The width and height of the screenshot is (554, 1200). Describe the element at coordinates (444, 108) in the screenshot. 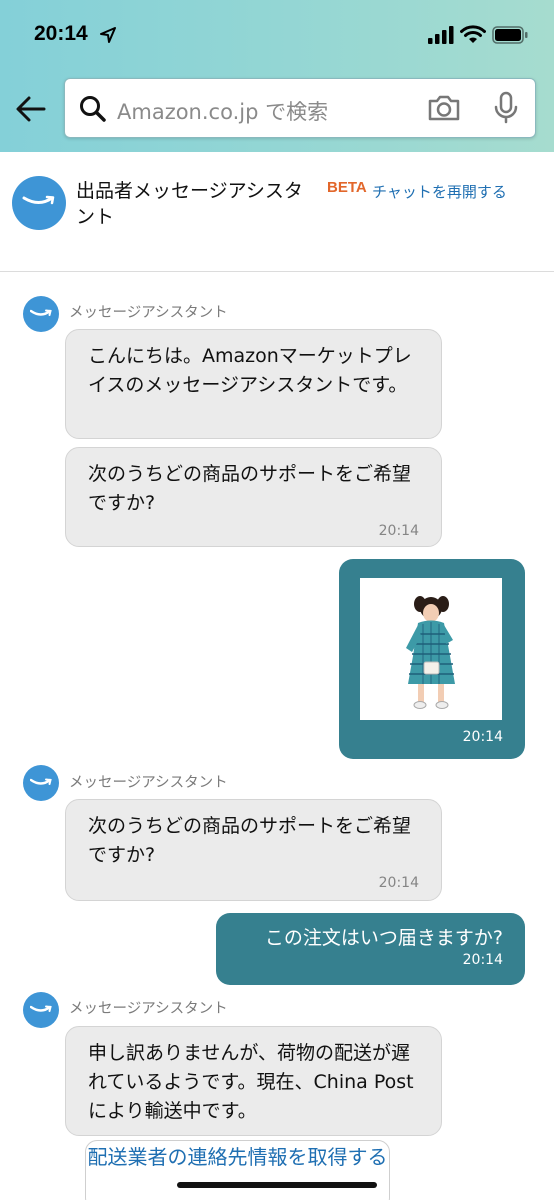

I see `camera-icon` at that location.